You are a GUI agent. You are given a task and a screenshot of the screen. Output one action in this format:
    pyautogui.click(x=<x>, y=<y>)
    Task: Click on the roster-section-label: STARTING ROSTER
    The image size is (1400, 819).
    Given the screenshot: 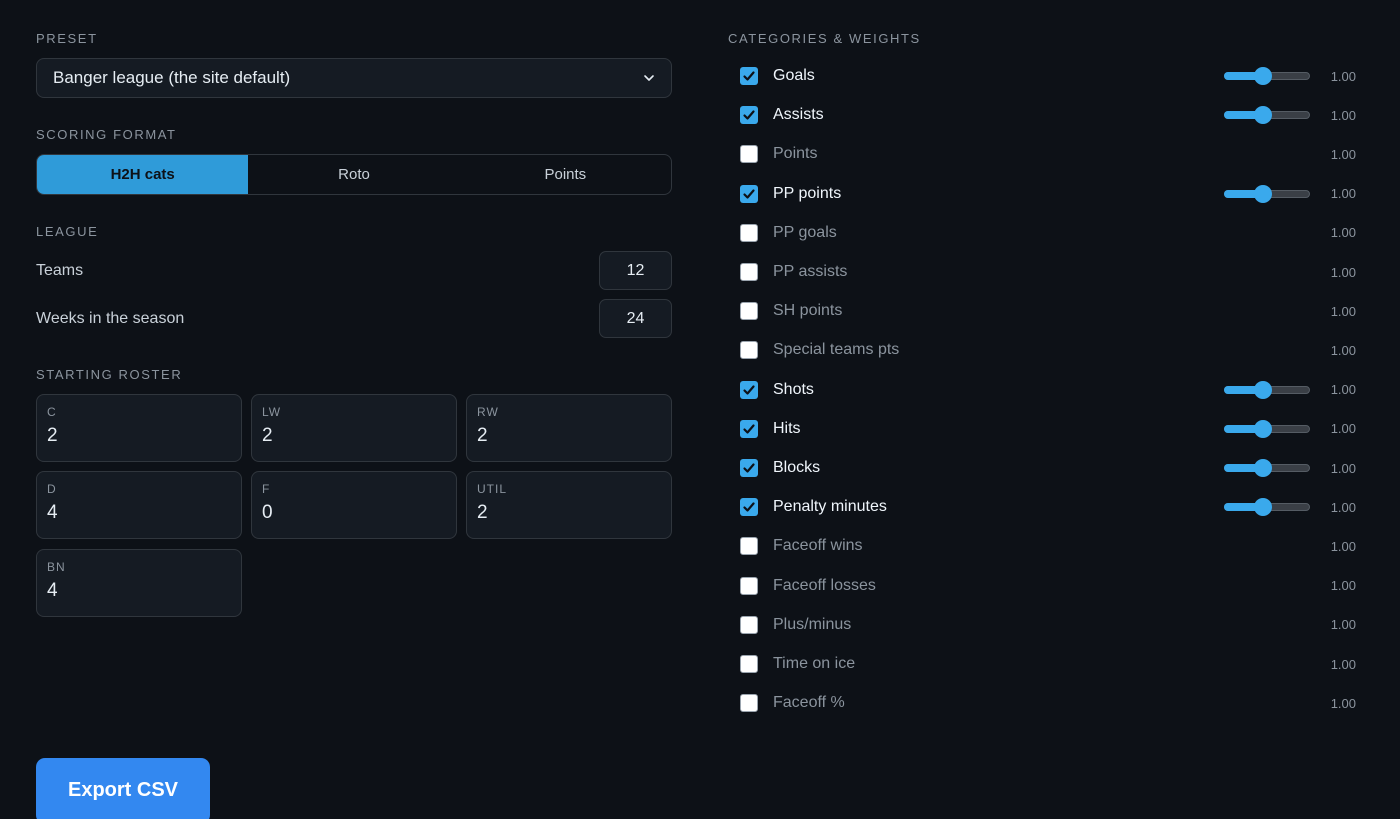 What is the action you would take?
    pyautogui.click(x=109, y=374)
    